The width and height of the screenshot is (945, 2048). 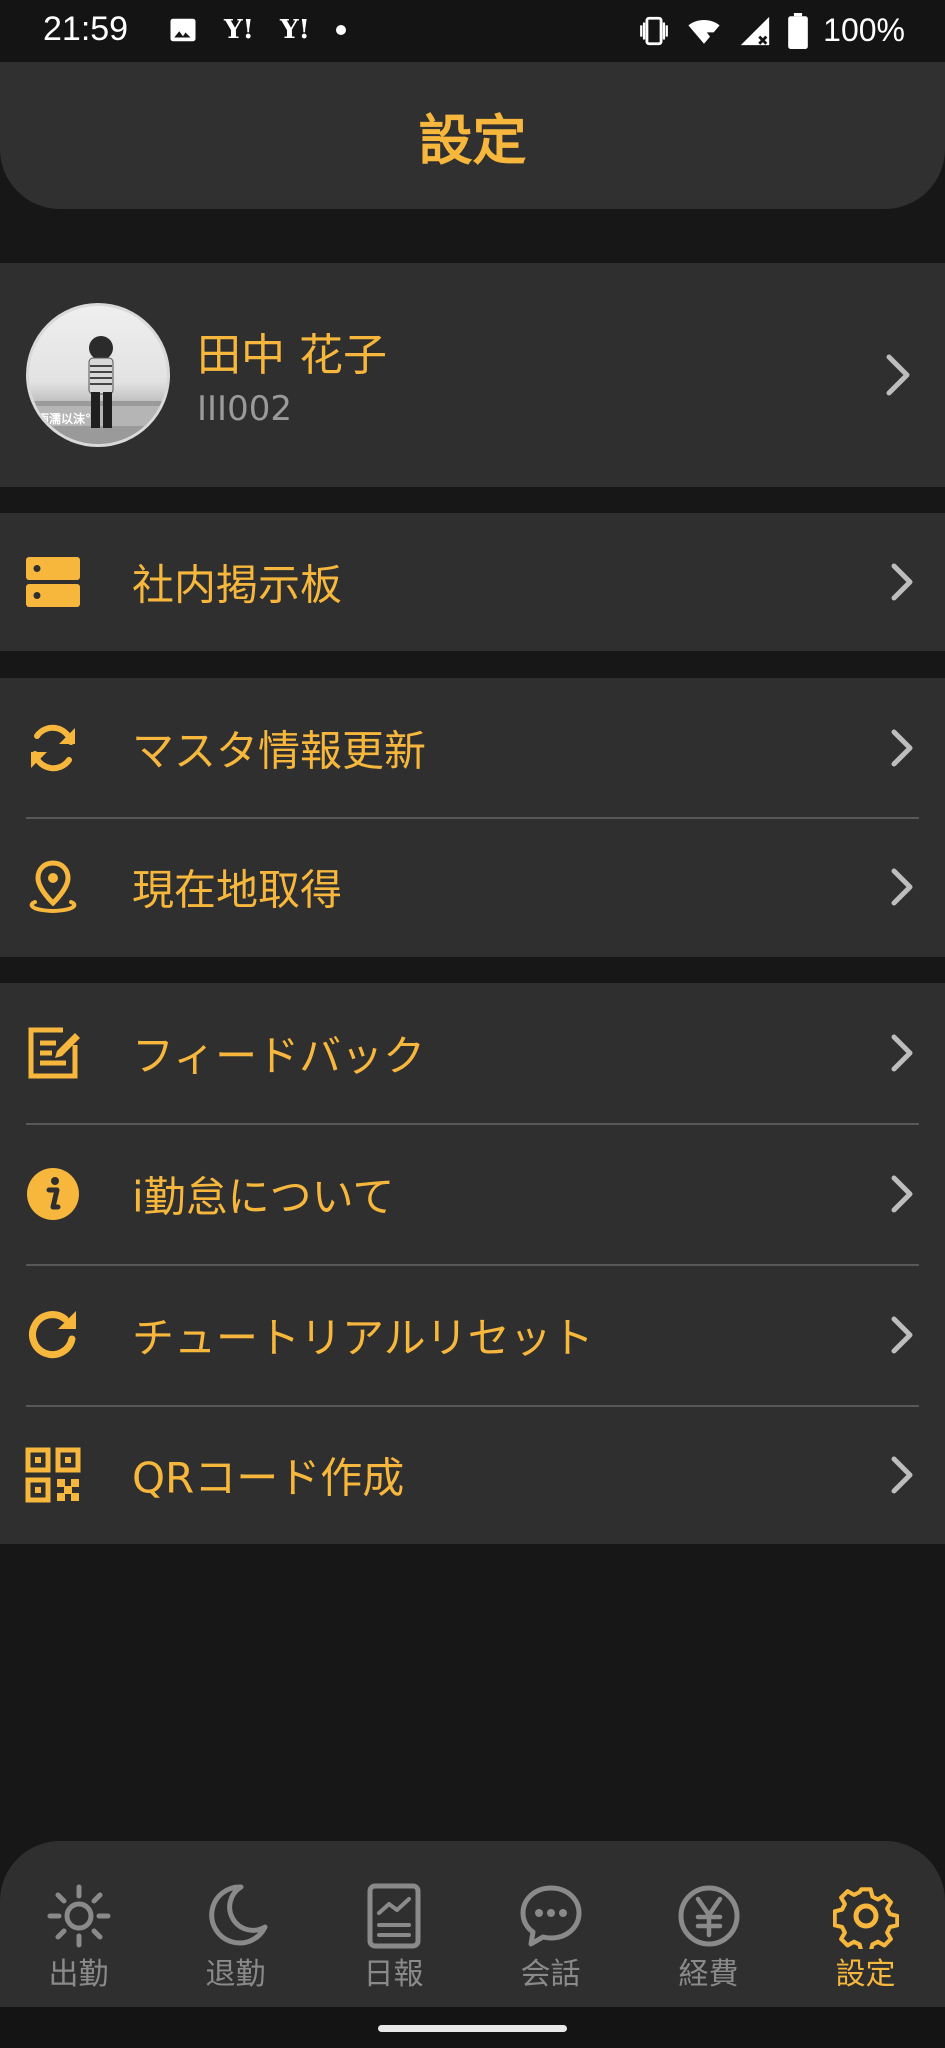 I want to click on menu-label: i勤怠について, so click(x=263, y=1196).